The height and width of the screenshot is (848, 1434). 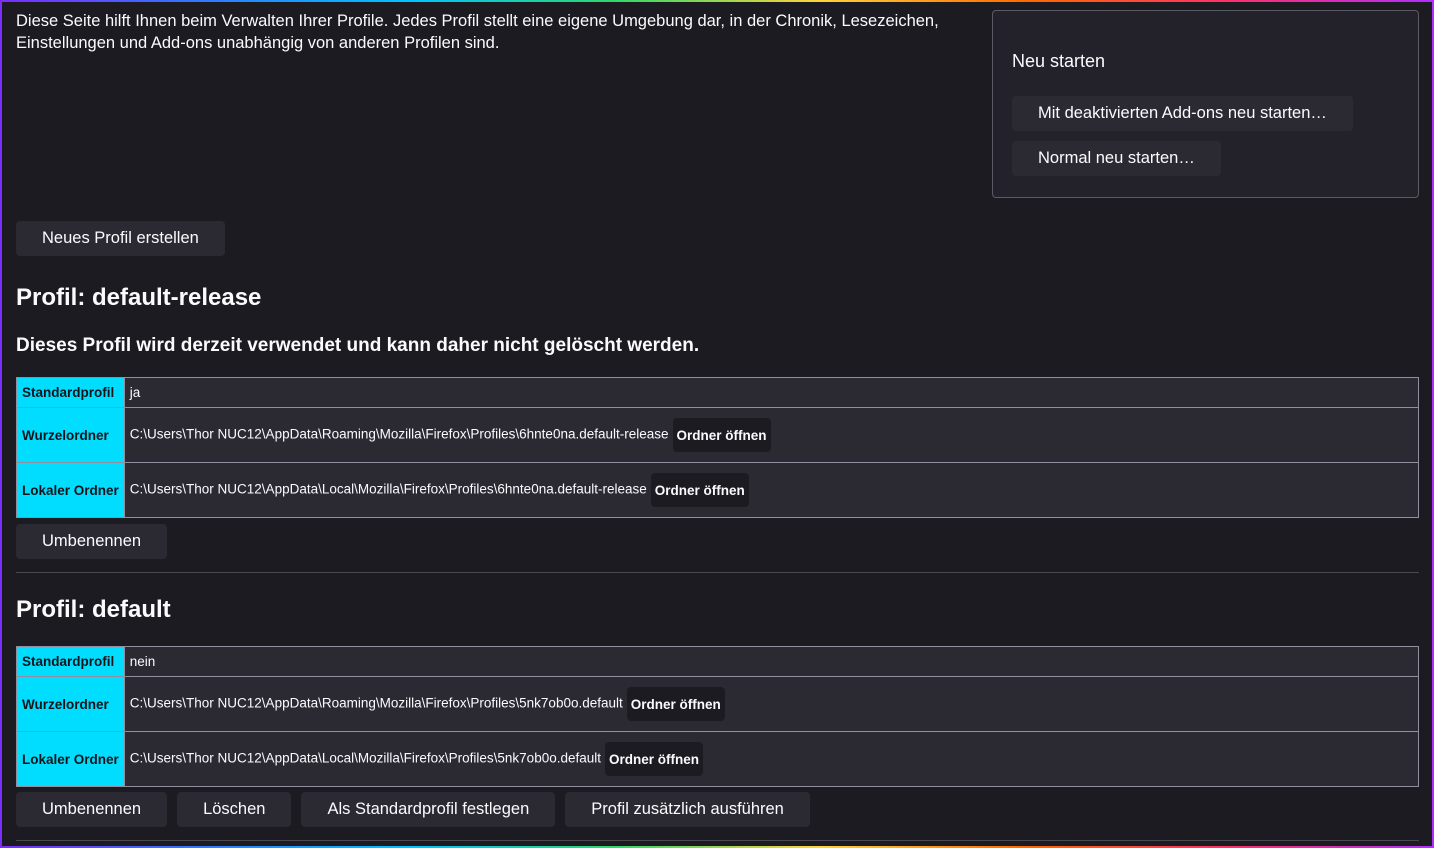 I want to click on launch-profile-button: Profil zusätzlich ausführen, so click(x=687, y=809).